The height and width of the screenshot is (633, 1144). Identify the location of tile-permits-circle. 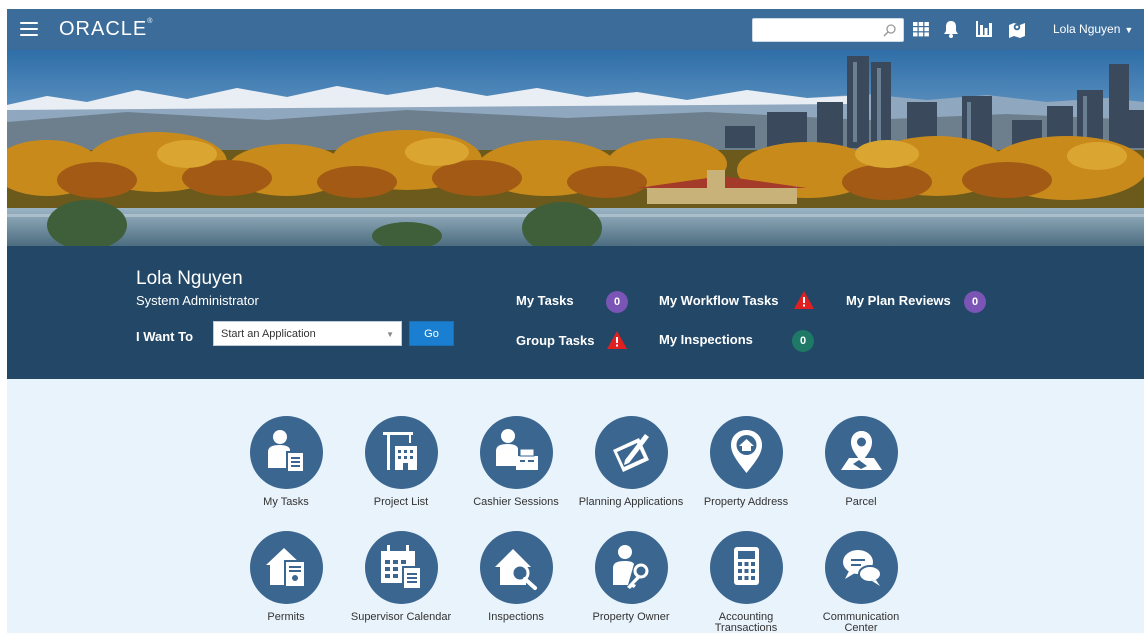
(286, 567).